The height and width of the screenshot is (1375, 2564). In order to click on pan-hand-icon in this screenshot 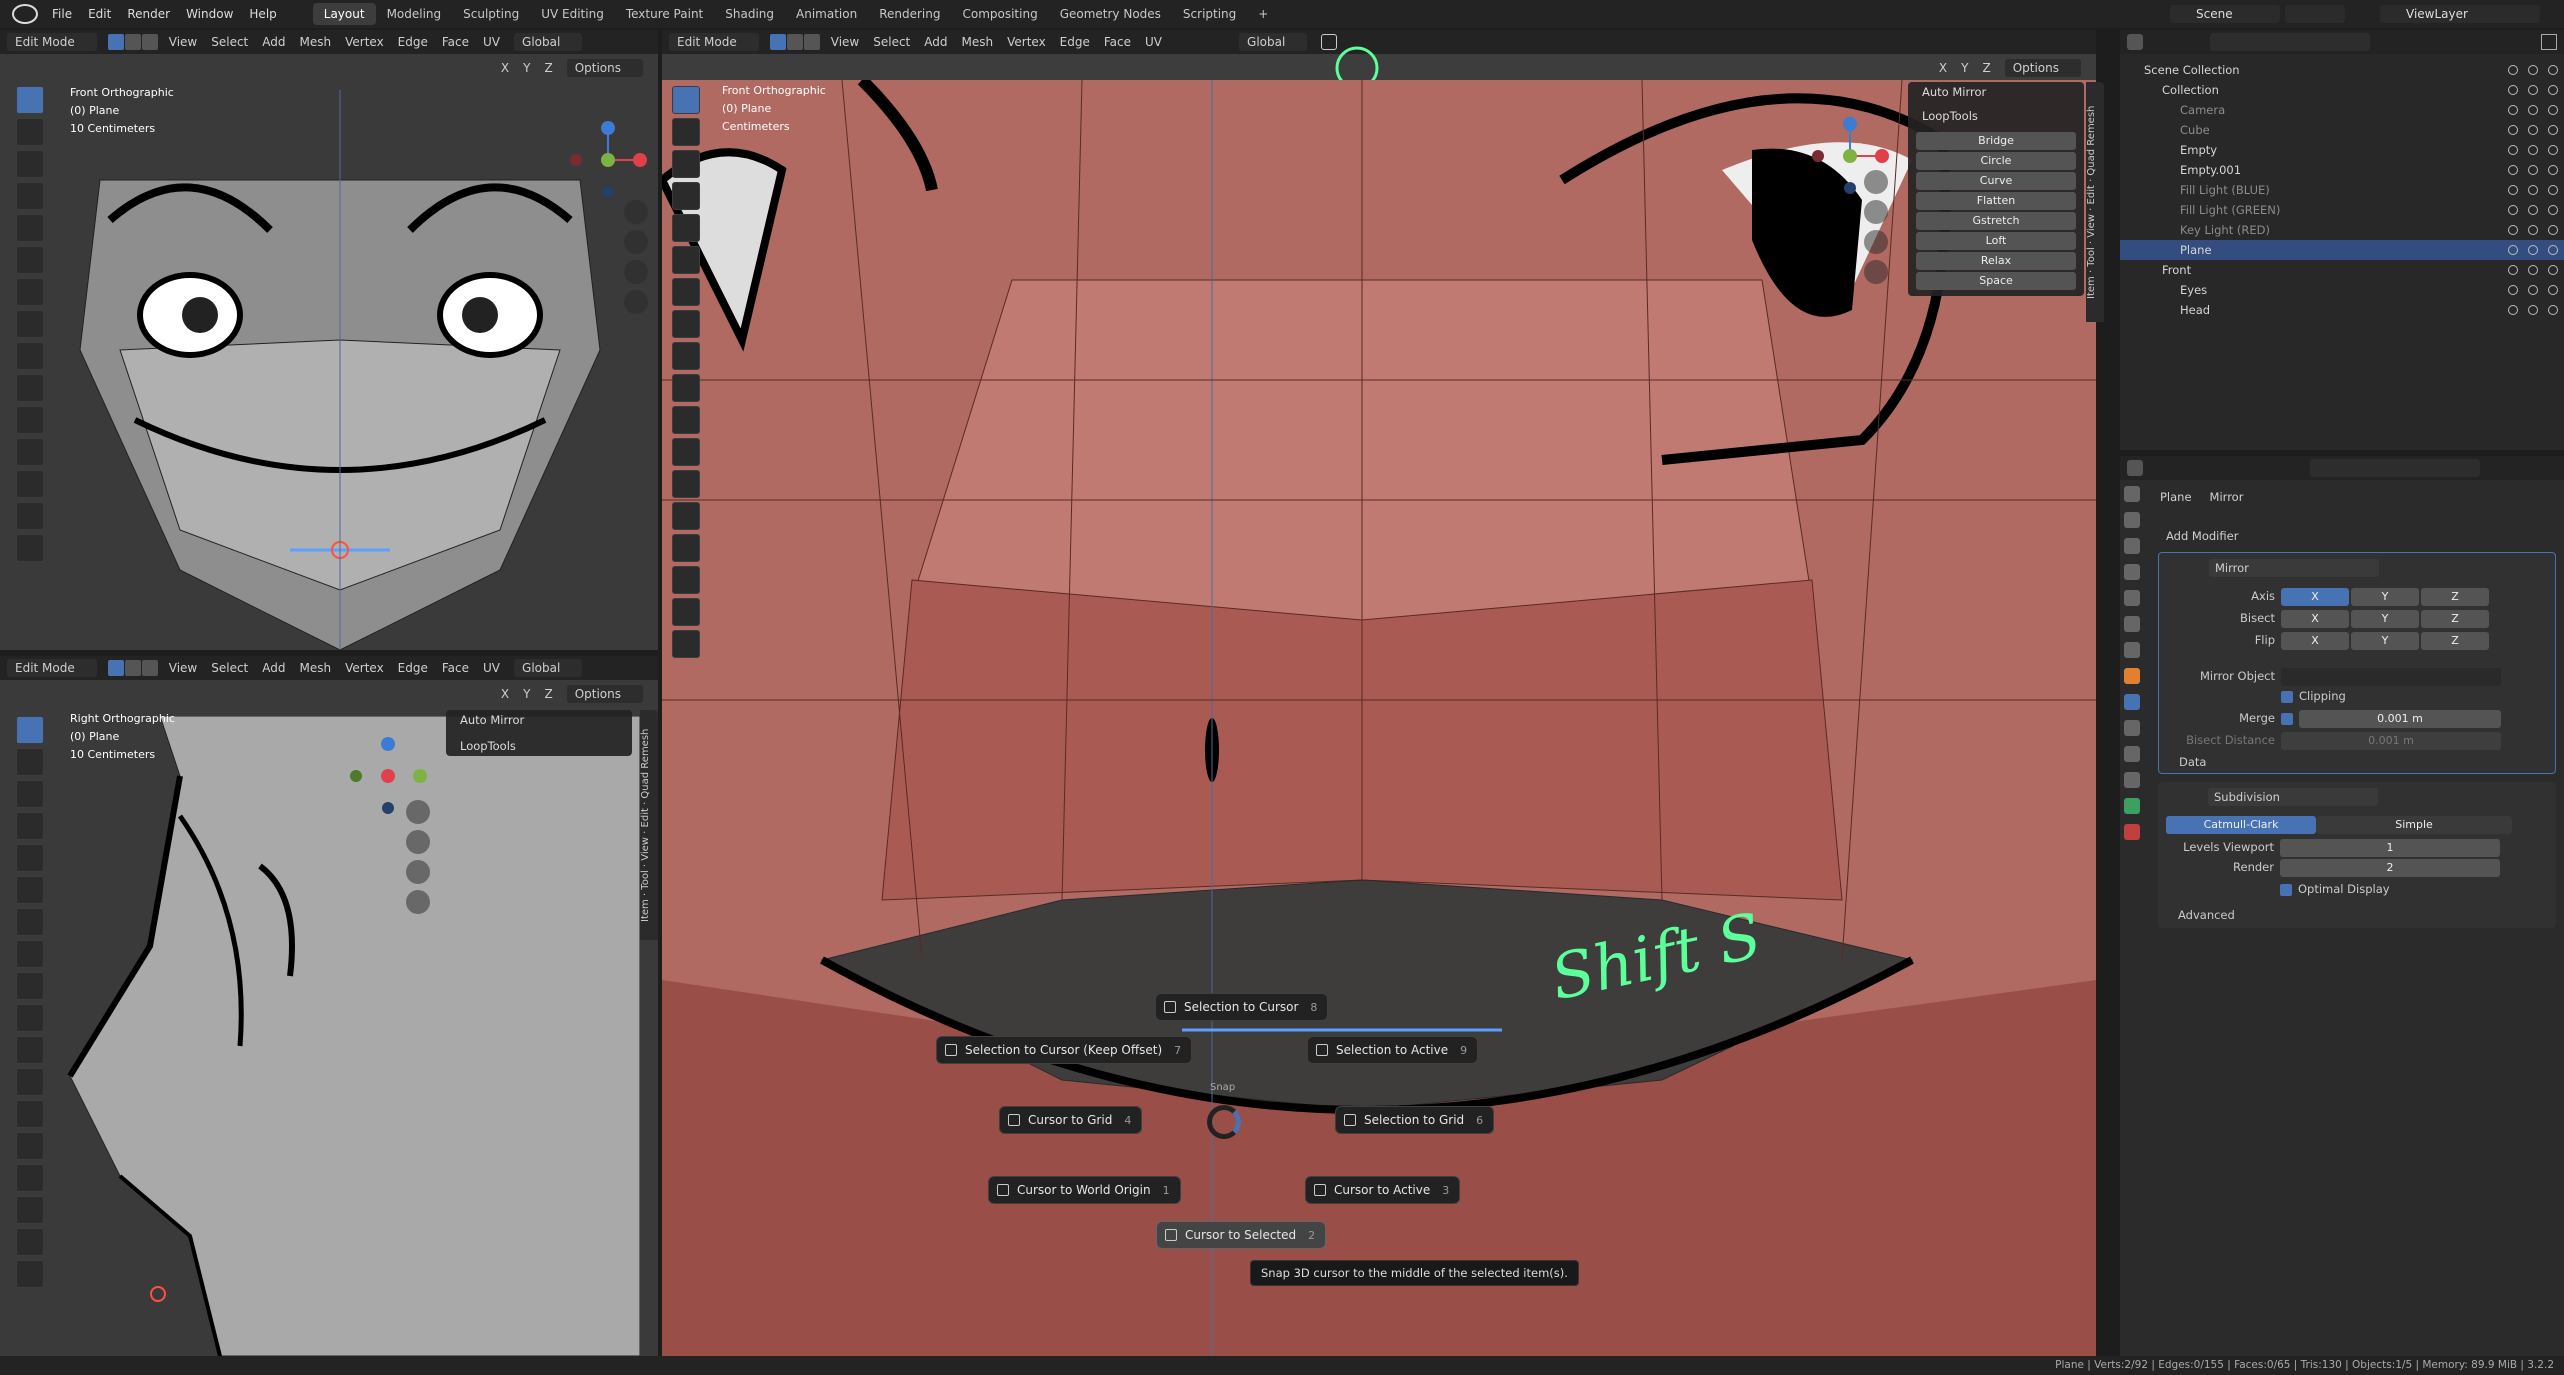, I will do `click(1876, 212)`.